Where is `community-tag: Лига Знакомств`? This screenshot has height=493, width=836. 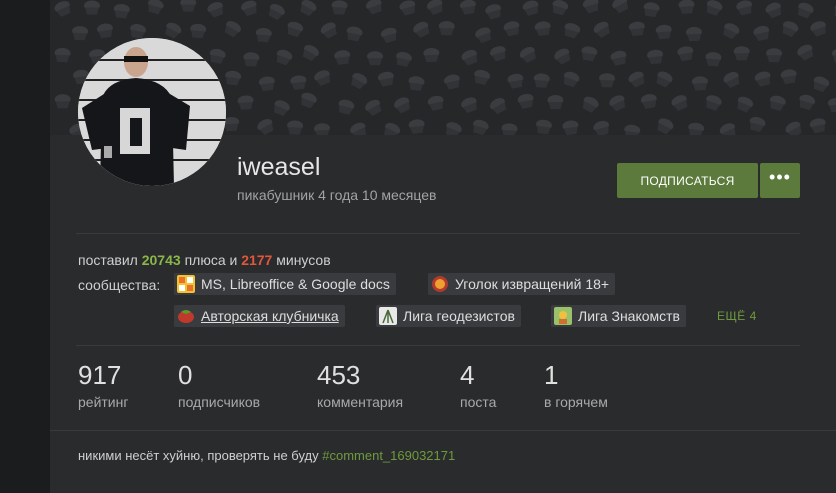 community-tag: Лига Знакомств is located at coordinates (618, 316).